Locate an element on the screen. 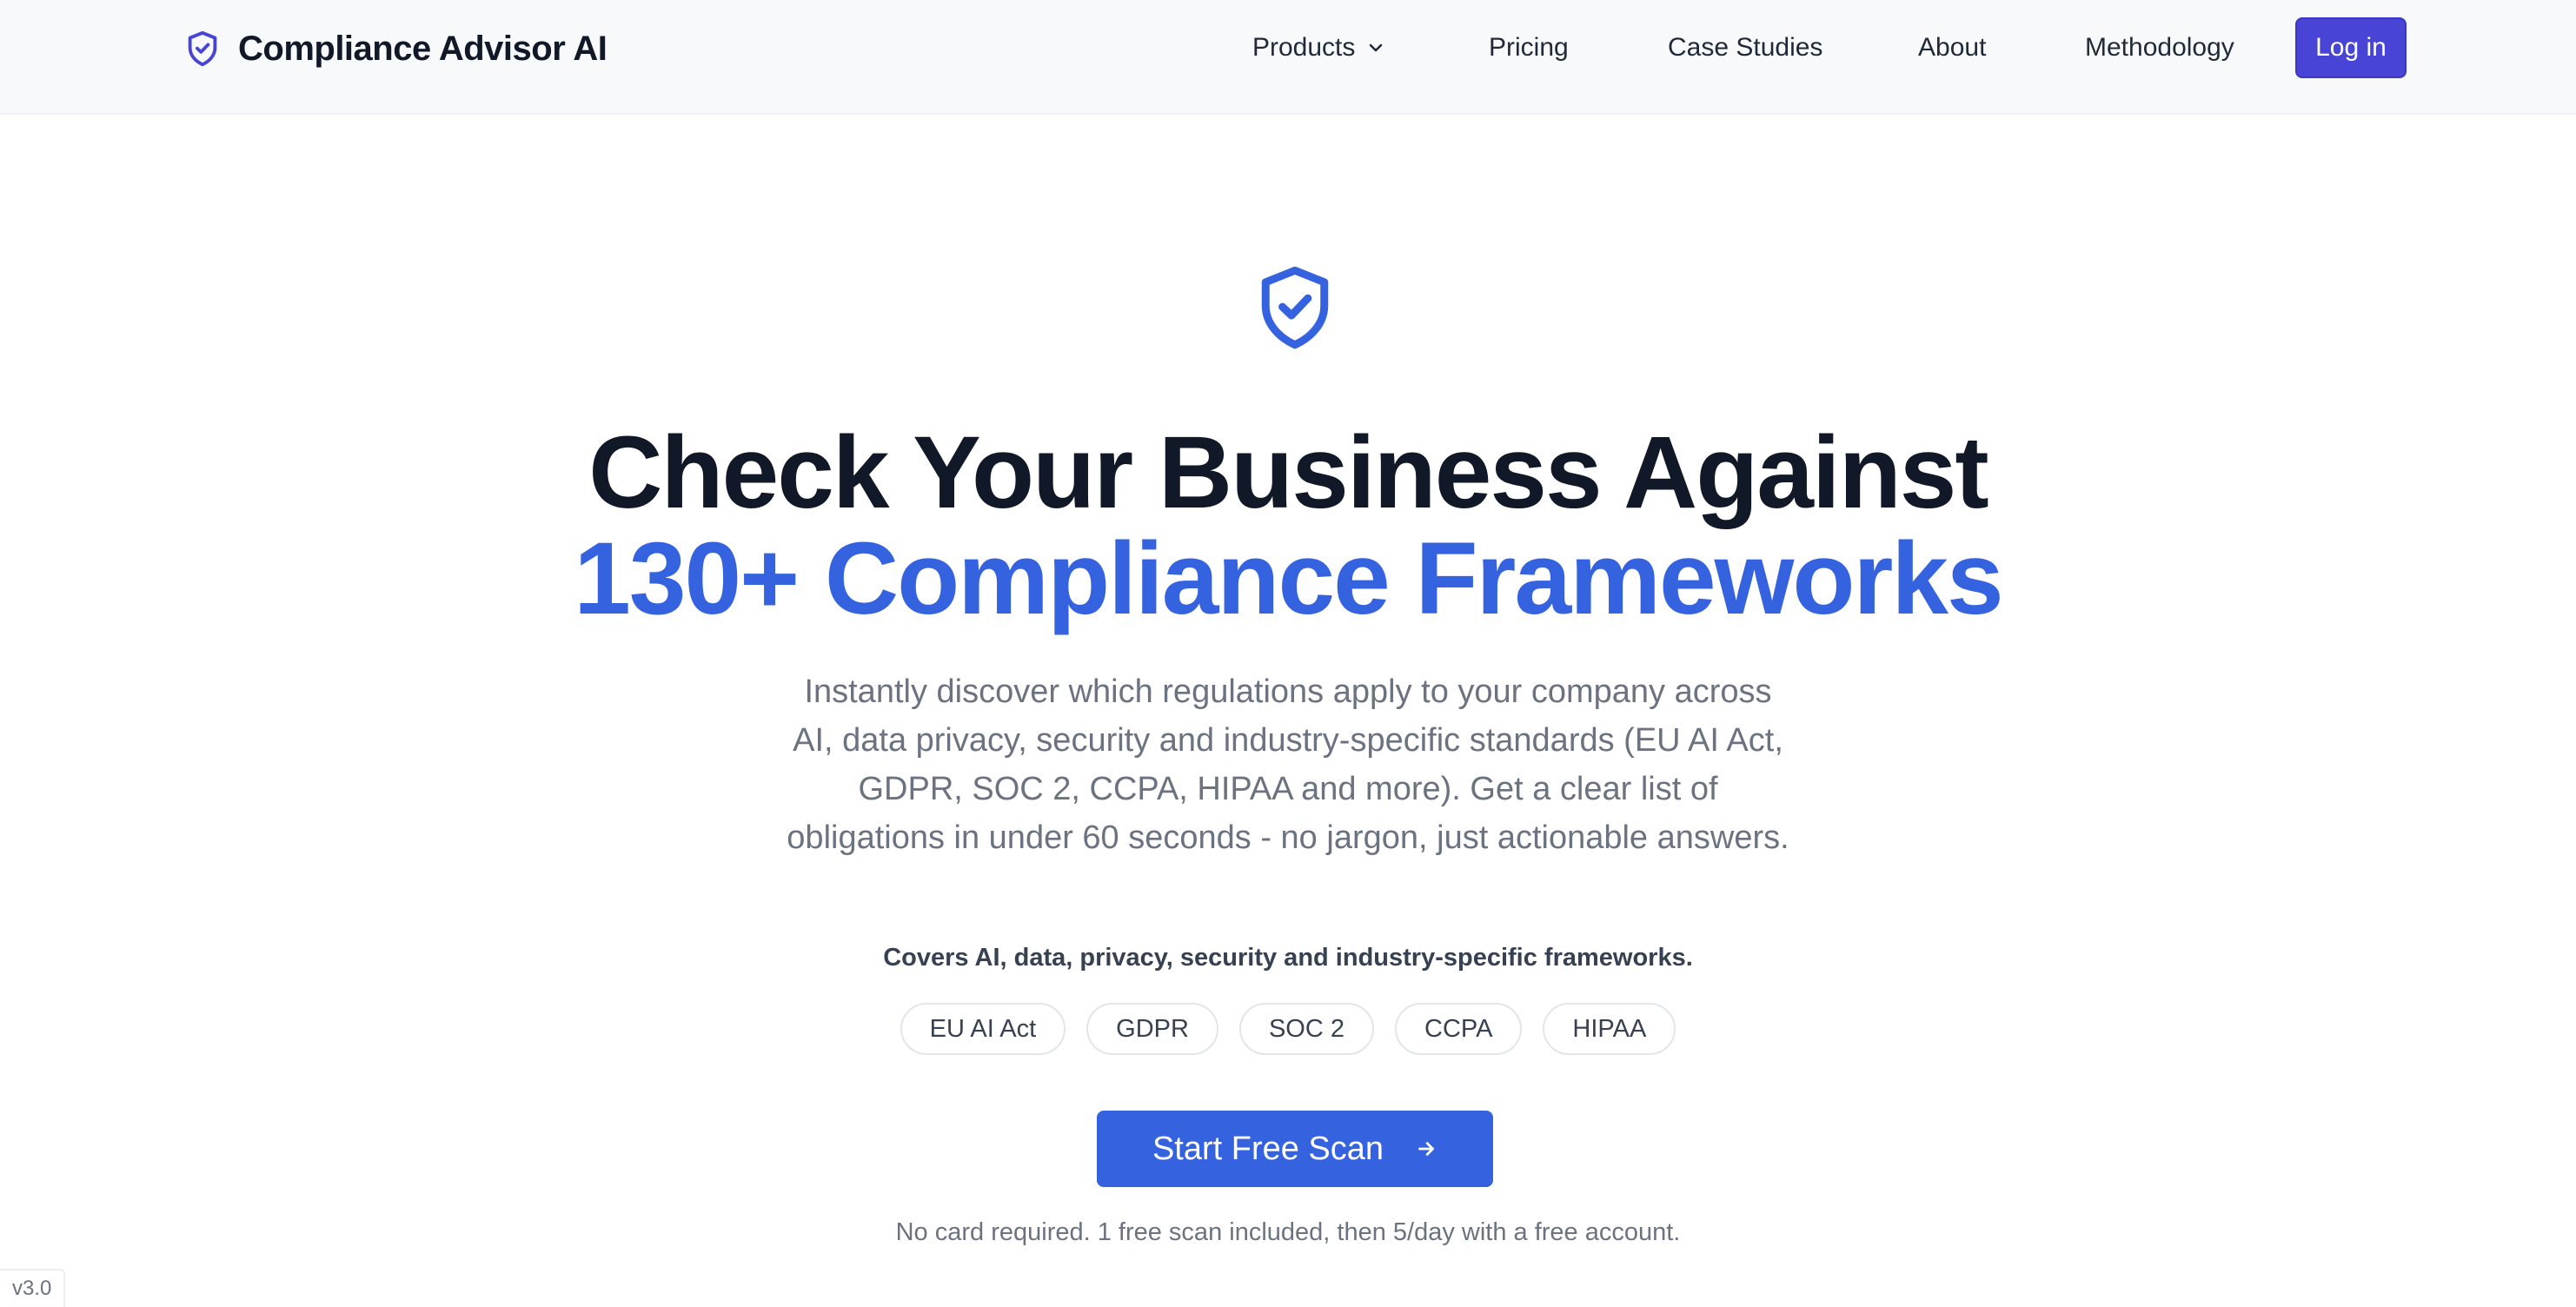 This screenshot has height=1307, width=2576. tag-soc-2: SOC 2 is located at coordinates (1306, 1029).